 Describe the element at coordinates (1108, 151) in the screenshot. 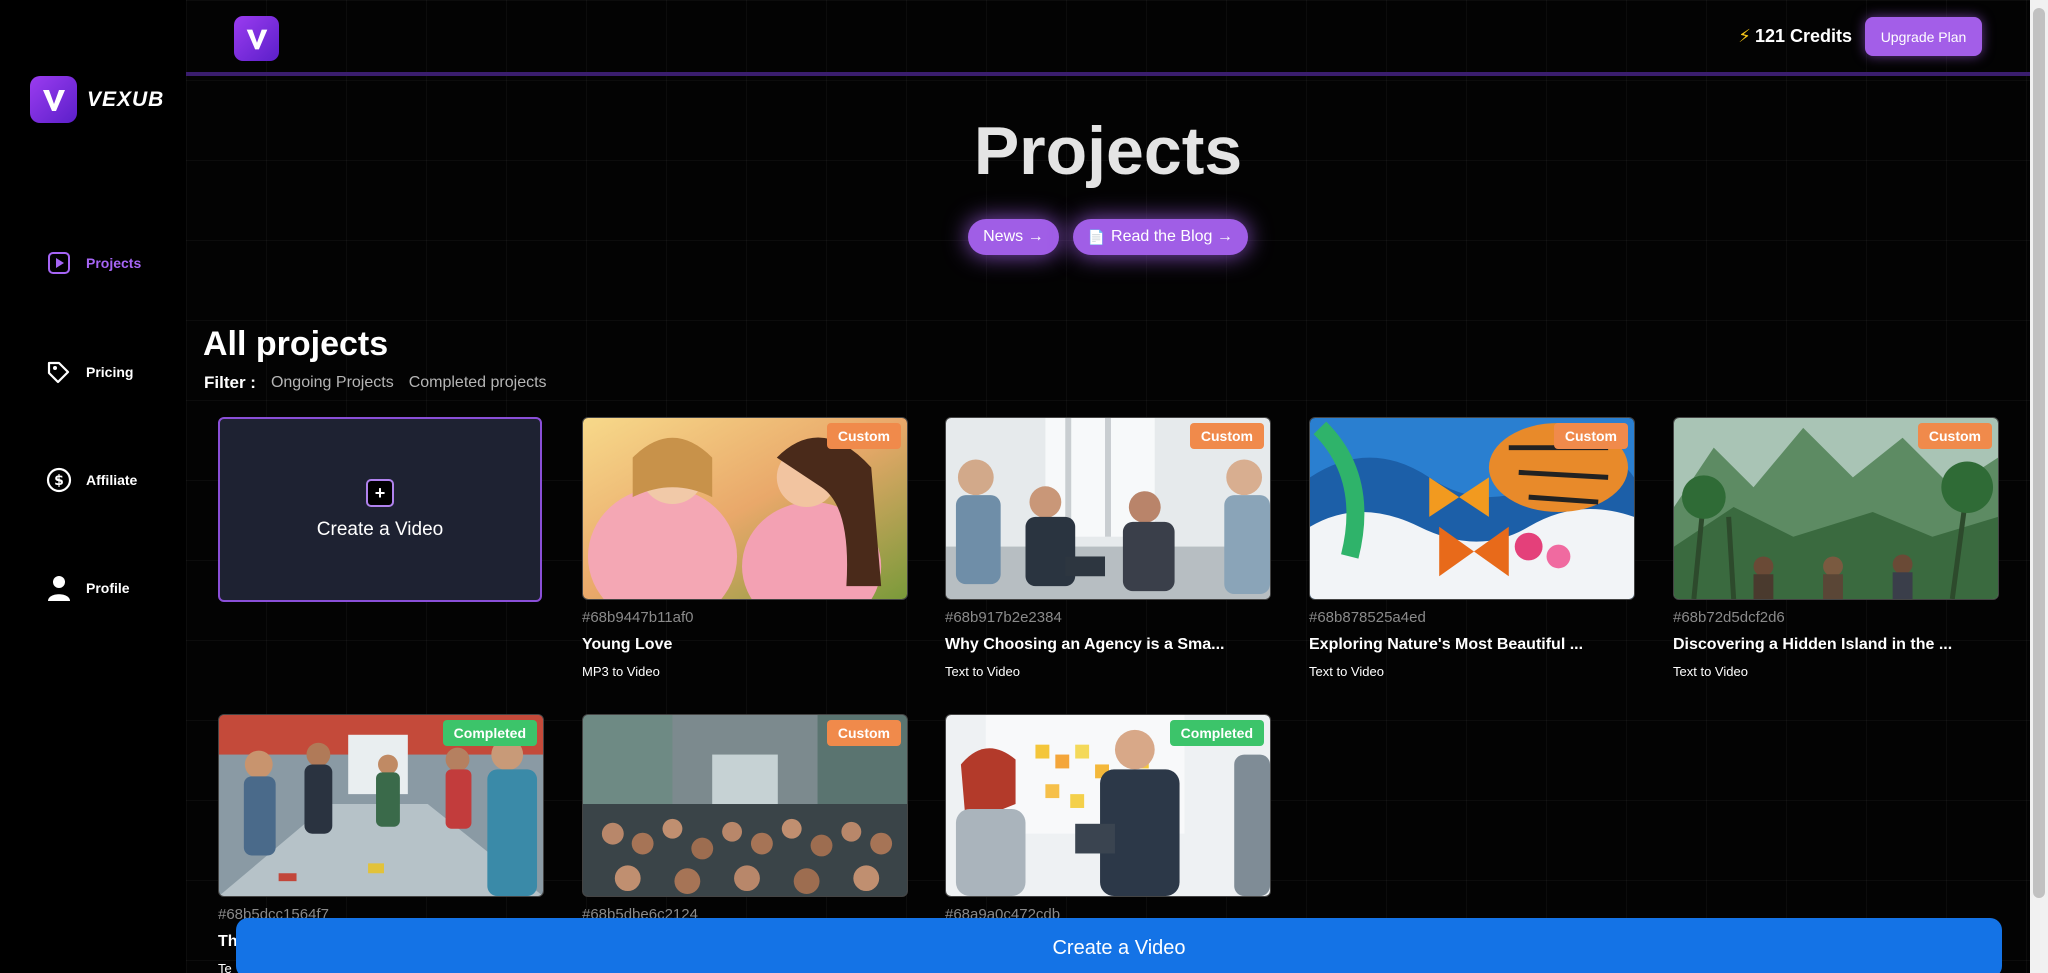

I see `page-title: Projects` at that location.